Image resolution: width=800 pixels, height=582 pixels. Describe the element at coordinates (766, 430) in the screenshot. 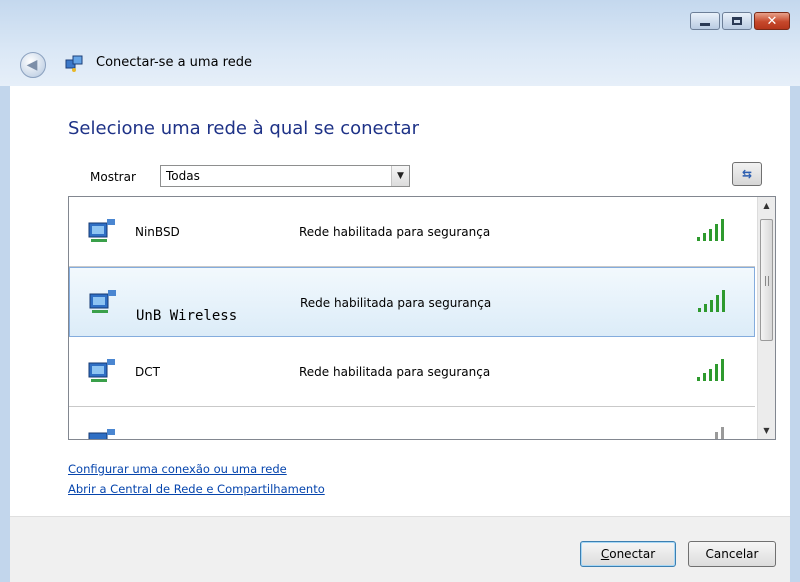

I see `scroll-down-icon: ▼` at that location.